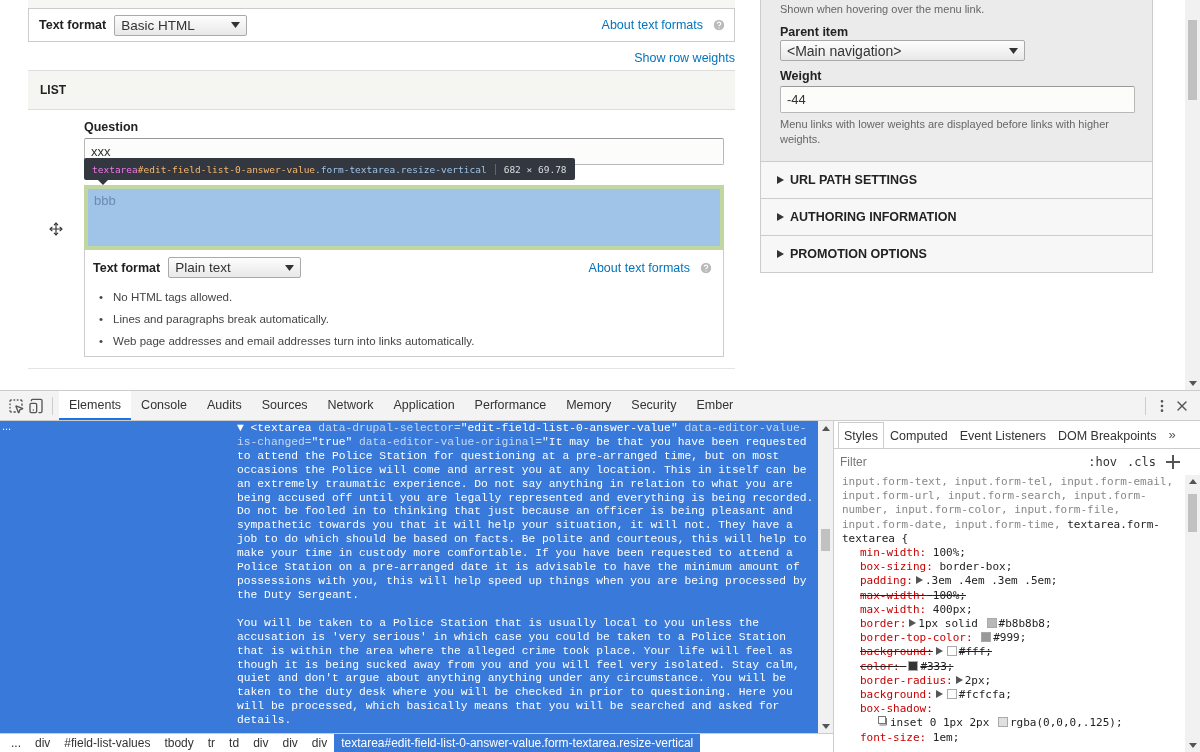 This screenshot has width=1200, height=752. I want to click on style-property: background: #fcfcfa;, so click(936, 695).